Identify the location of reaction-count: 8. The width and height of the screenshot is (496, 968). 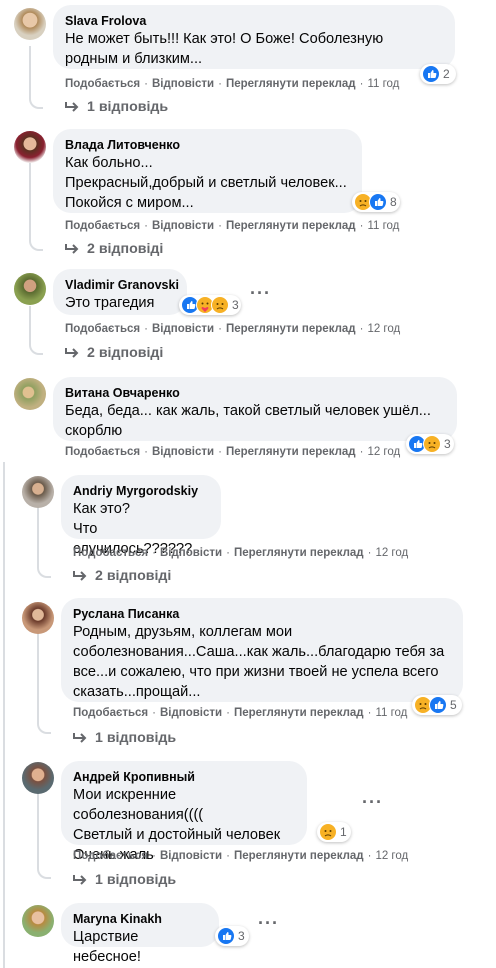
(393, 202).